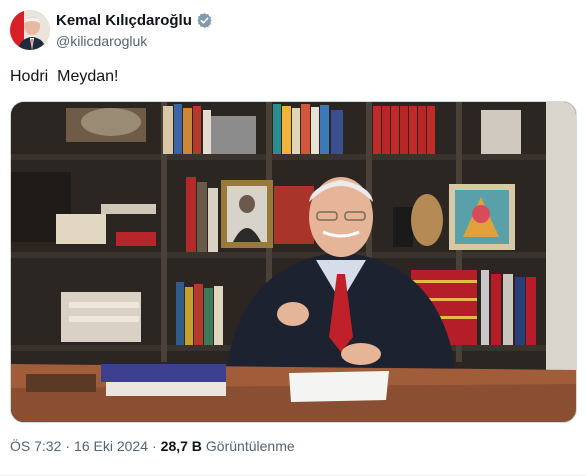 The height and width of the screenshot is (476, 586). I want to click on author-handle: @kilicdarogluk, so click(101, 41).